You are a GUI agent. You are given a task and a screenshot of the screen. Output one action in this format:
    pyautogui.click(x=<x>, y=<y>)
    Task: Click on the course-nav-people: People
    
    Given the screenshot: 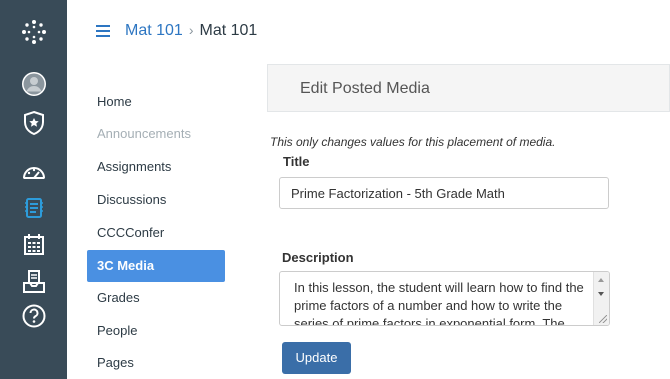 What is the action you would take?
    pyautogui.click(x=156, y=331)
    